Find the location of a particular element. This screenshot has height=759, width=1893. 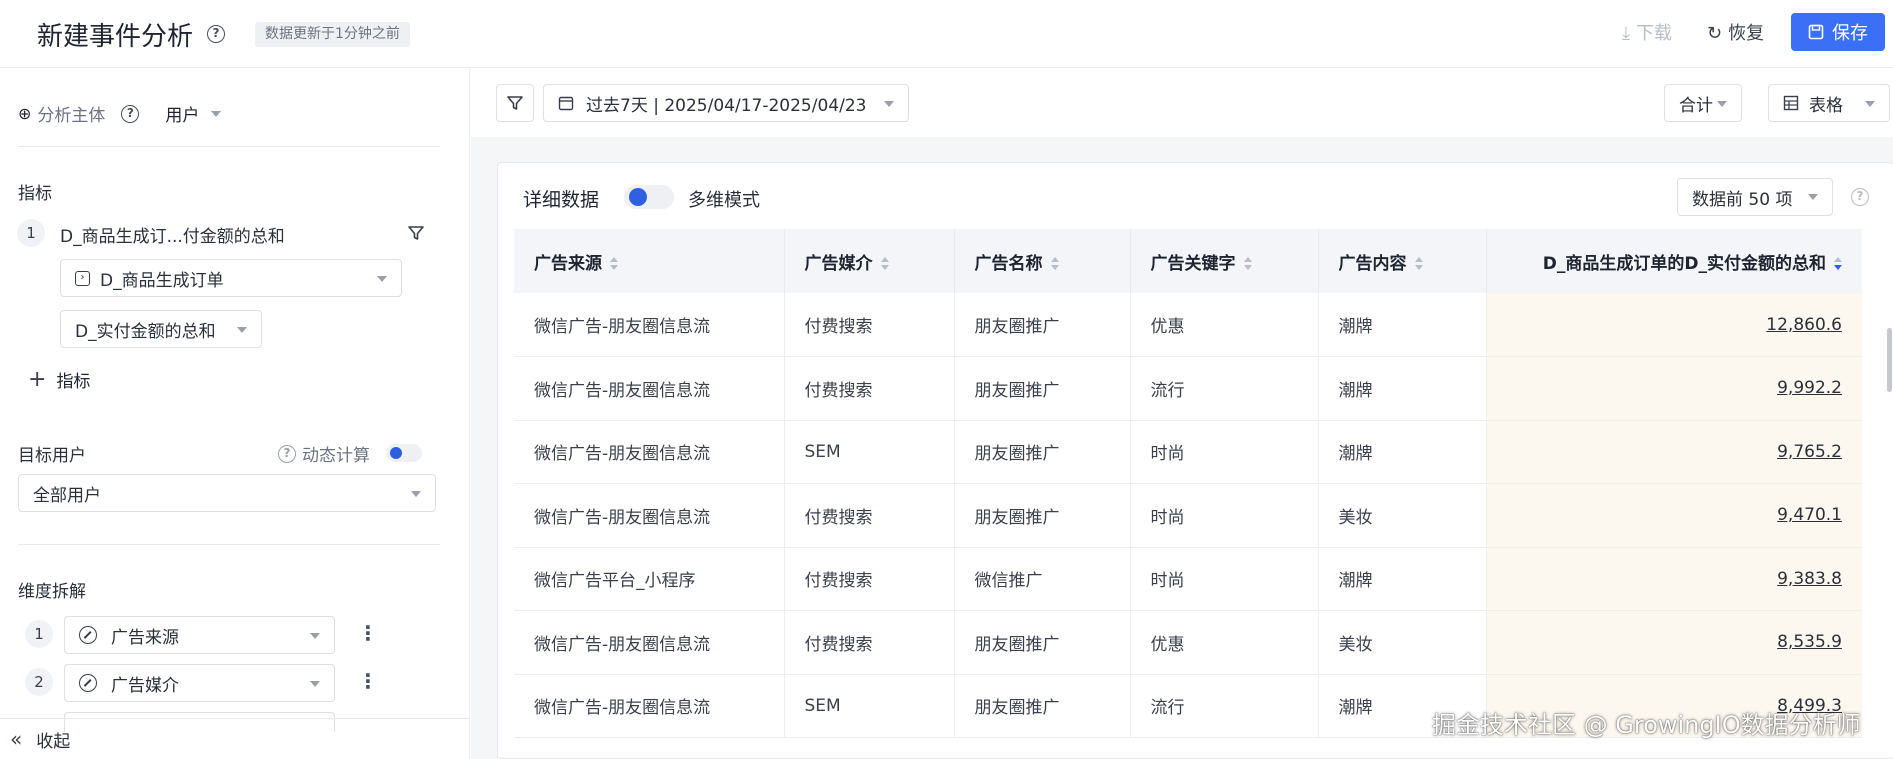

watermark: 掘金技术社区 @ GrowingIO数据分析师 is located at coordinates (1646, 725).